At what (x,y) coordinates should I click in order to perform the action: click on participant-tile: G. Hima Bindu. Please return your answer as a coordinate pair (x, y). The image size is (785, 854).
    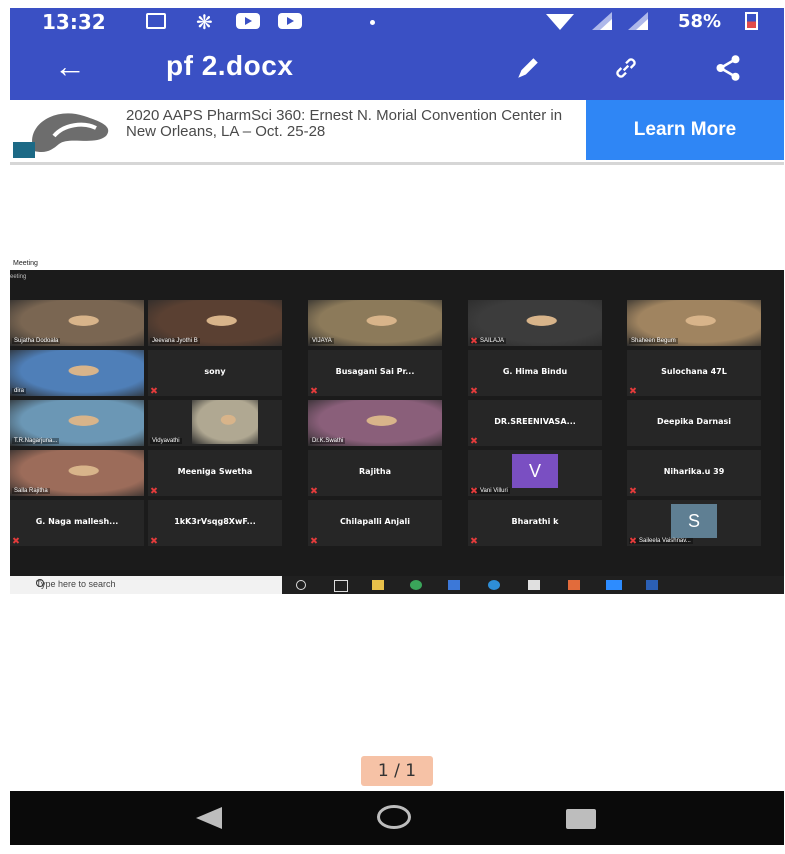
    Looking at the image, I should click on (535, 373).